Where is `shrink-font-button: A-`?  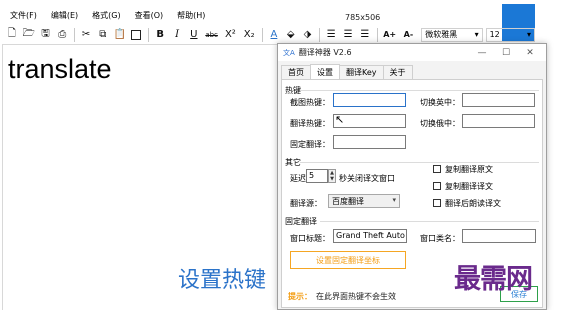 shrink-font-button: A- is located at coordinates (409, 35).